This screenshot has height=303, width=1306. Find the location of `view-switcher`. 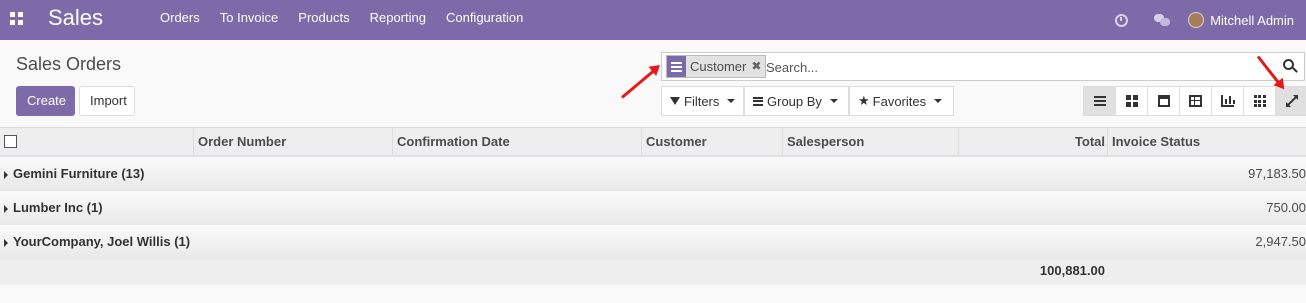

view-switcher is located at coordinates (1194, 101).